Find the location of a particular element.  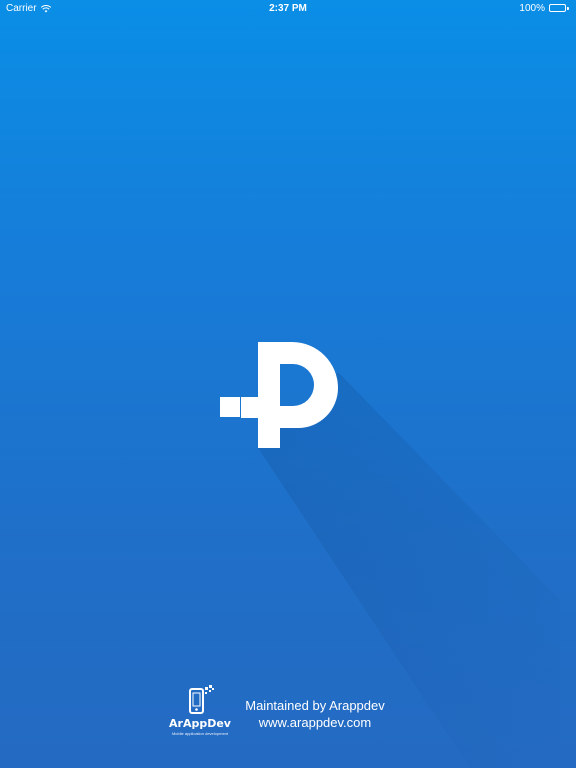

brand-name: ArAppDev is located at coordinates (200, 723).